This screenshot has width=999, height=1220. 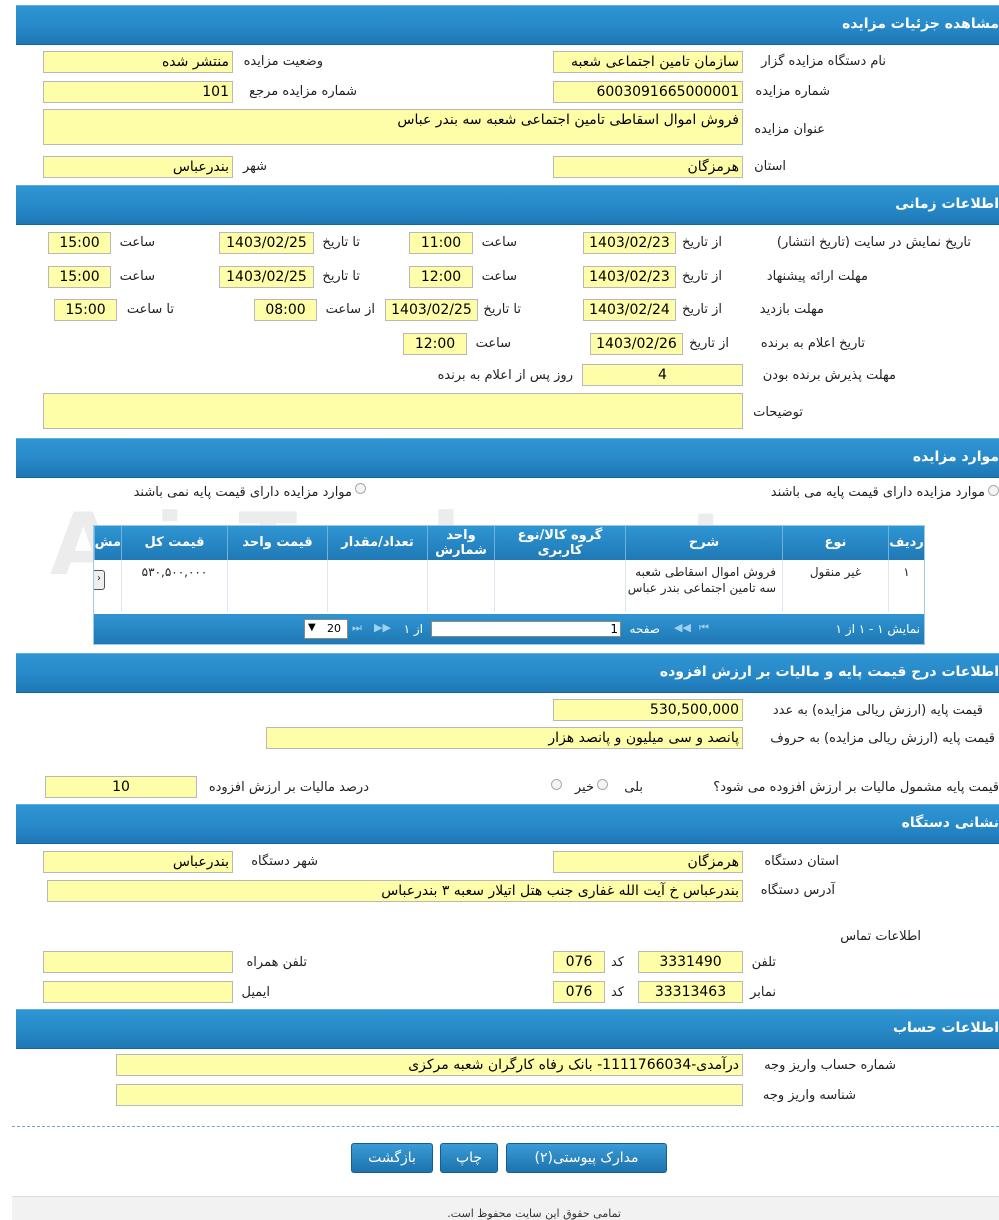 What do you see at coordinates (377, 543) in the screenshot?
I see `col-qty: تعداد/مقدار` at bounding box center [377, 543].